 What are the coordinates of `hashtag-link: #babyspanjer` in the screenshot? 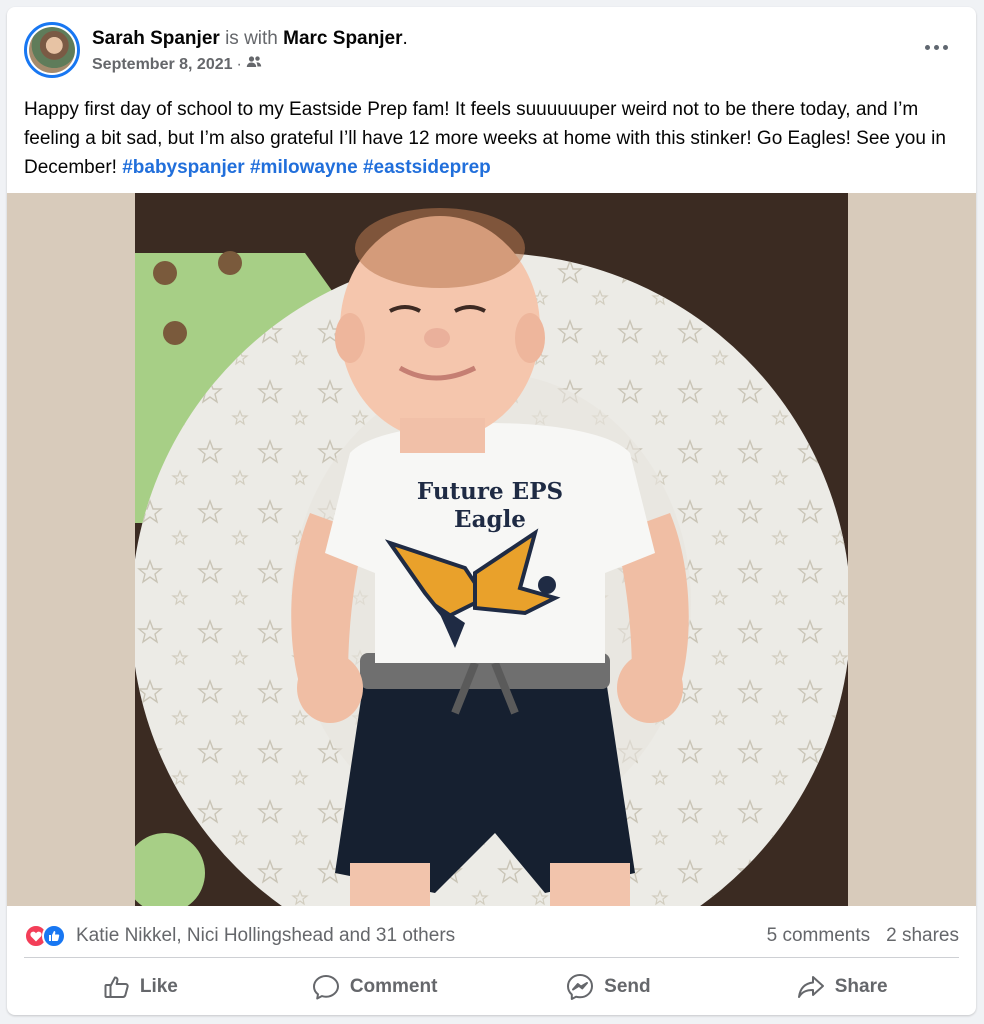 It's located at (183, 167).